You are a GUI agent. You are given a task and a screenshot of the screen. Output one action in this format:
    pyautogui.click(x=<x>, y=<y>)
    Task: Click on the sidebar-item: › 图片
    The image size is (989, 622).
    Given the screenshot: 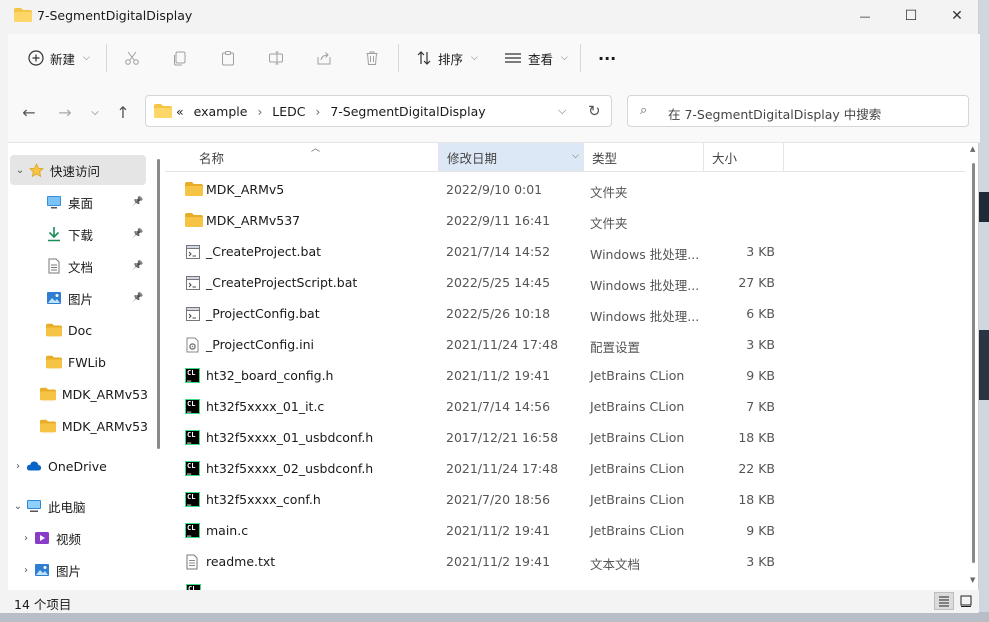 What is the action you would take?
    pyautogui.click(x=78, y=570)
    